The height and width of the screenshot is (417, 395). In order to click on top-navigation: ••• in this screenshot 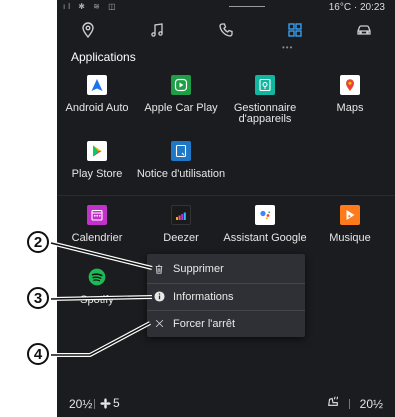, I will do `click(226, 33)`.